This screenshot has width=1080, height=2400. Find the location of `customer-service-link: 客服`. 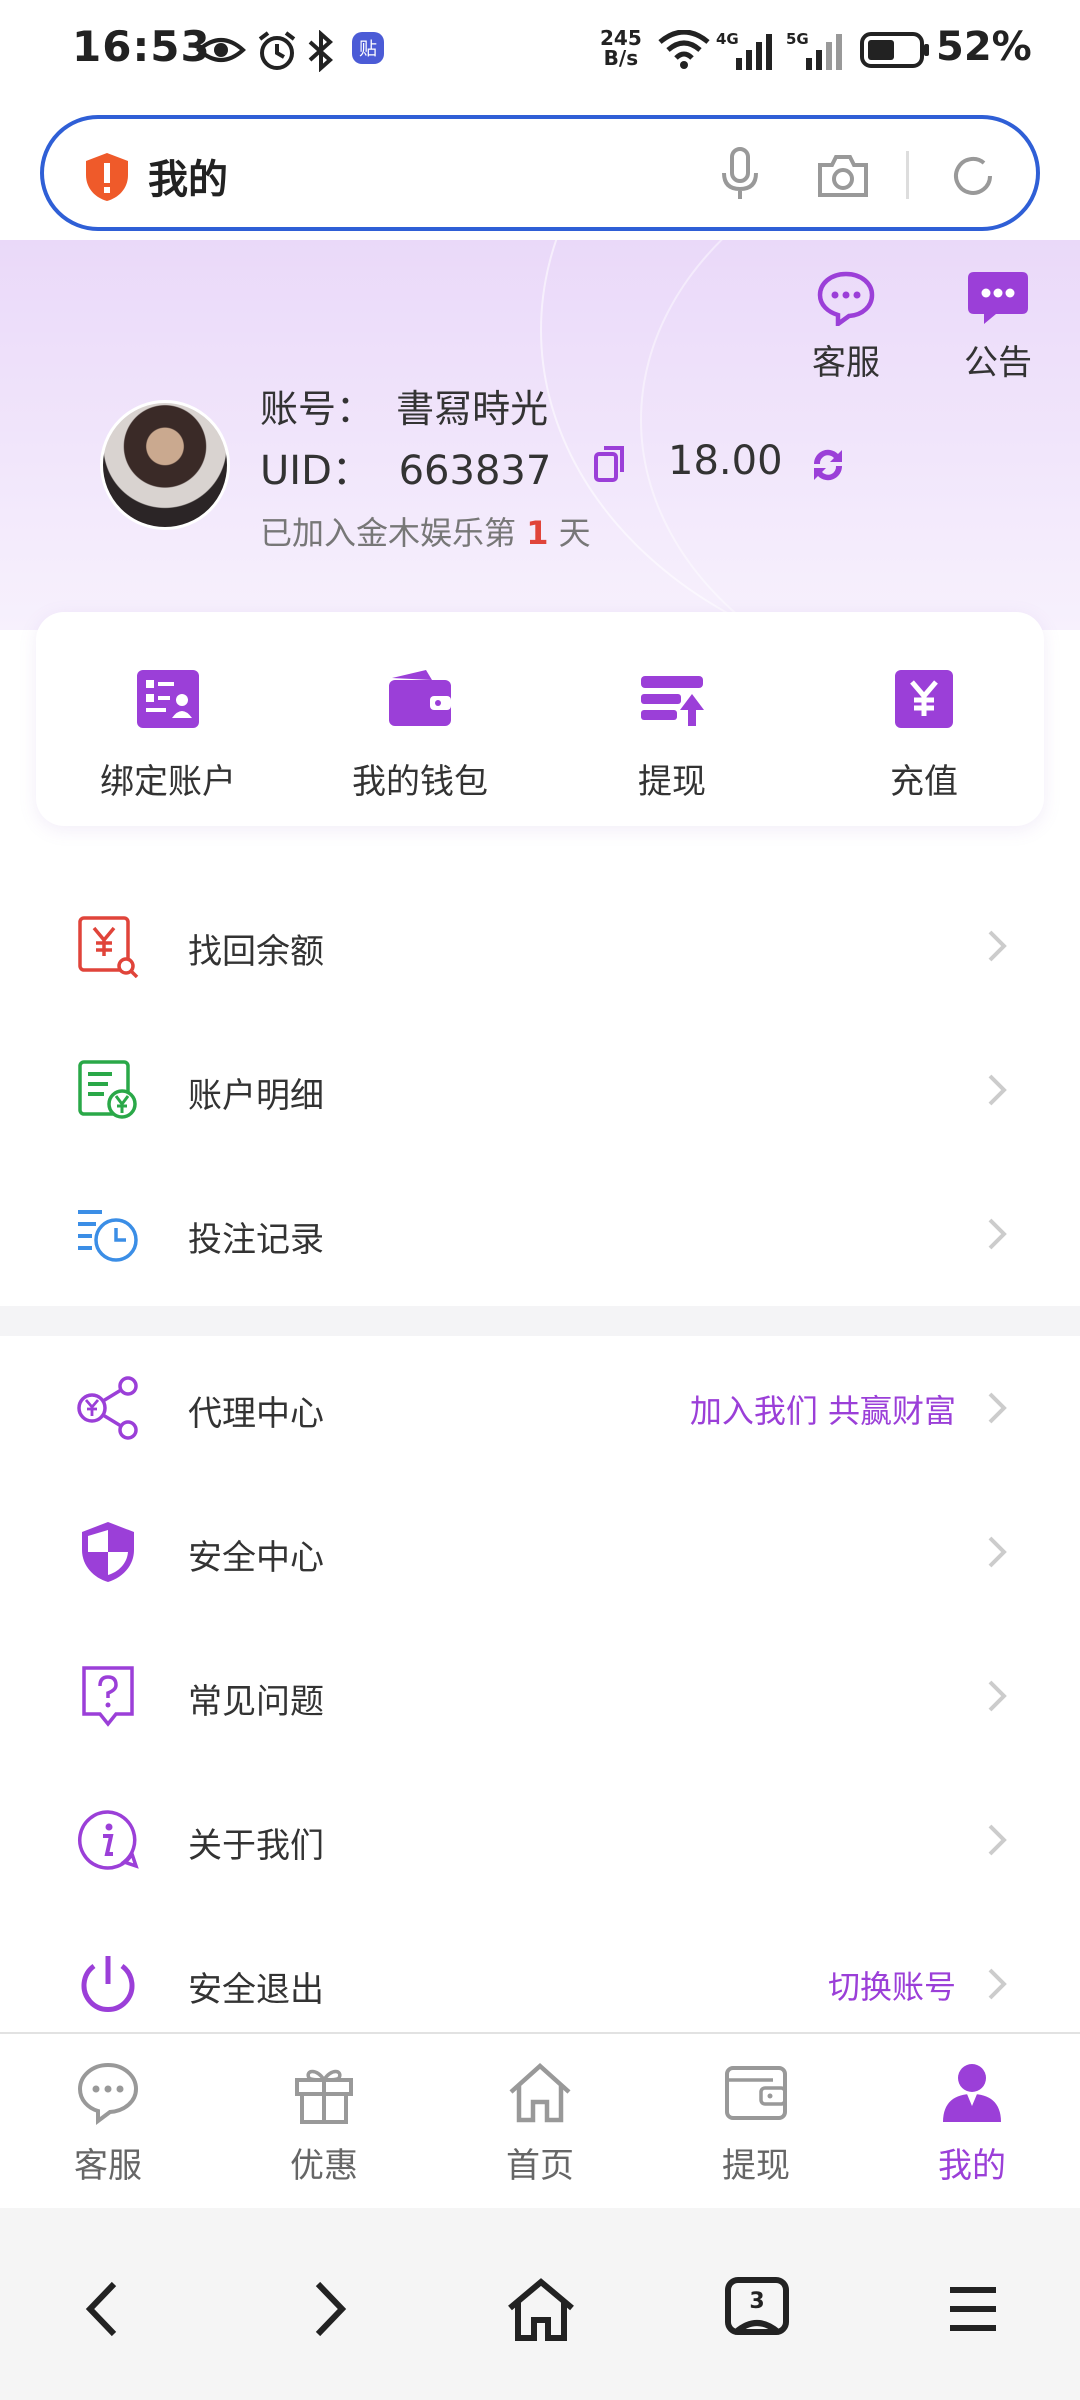

customer-service-link: 客服 is located at coordinates (846, 327).